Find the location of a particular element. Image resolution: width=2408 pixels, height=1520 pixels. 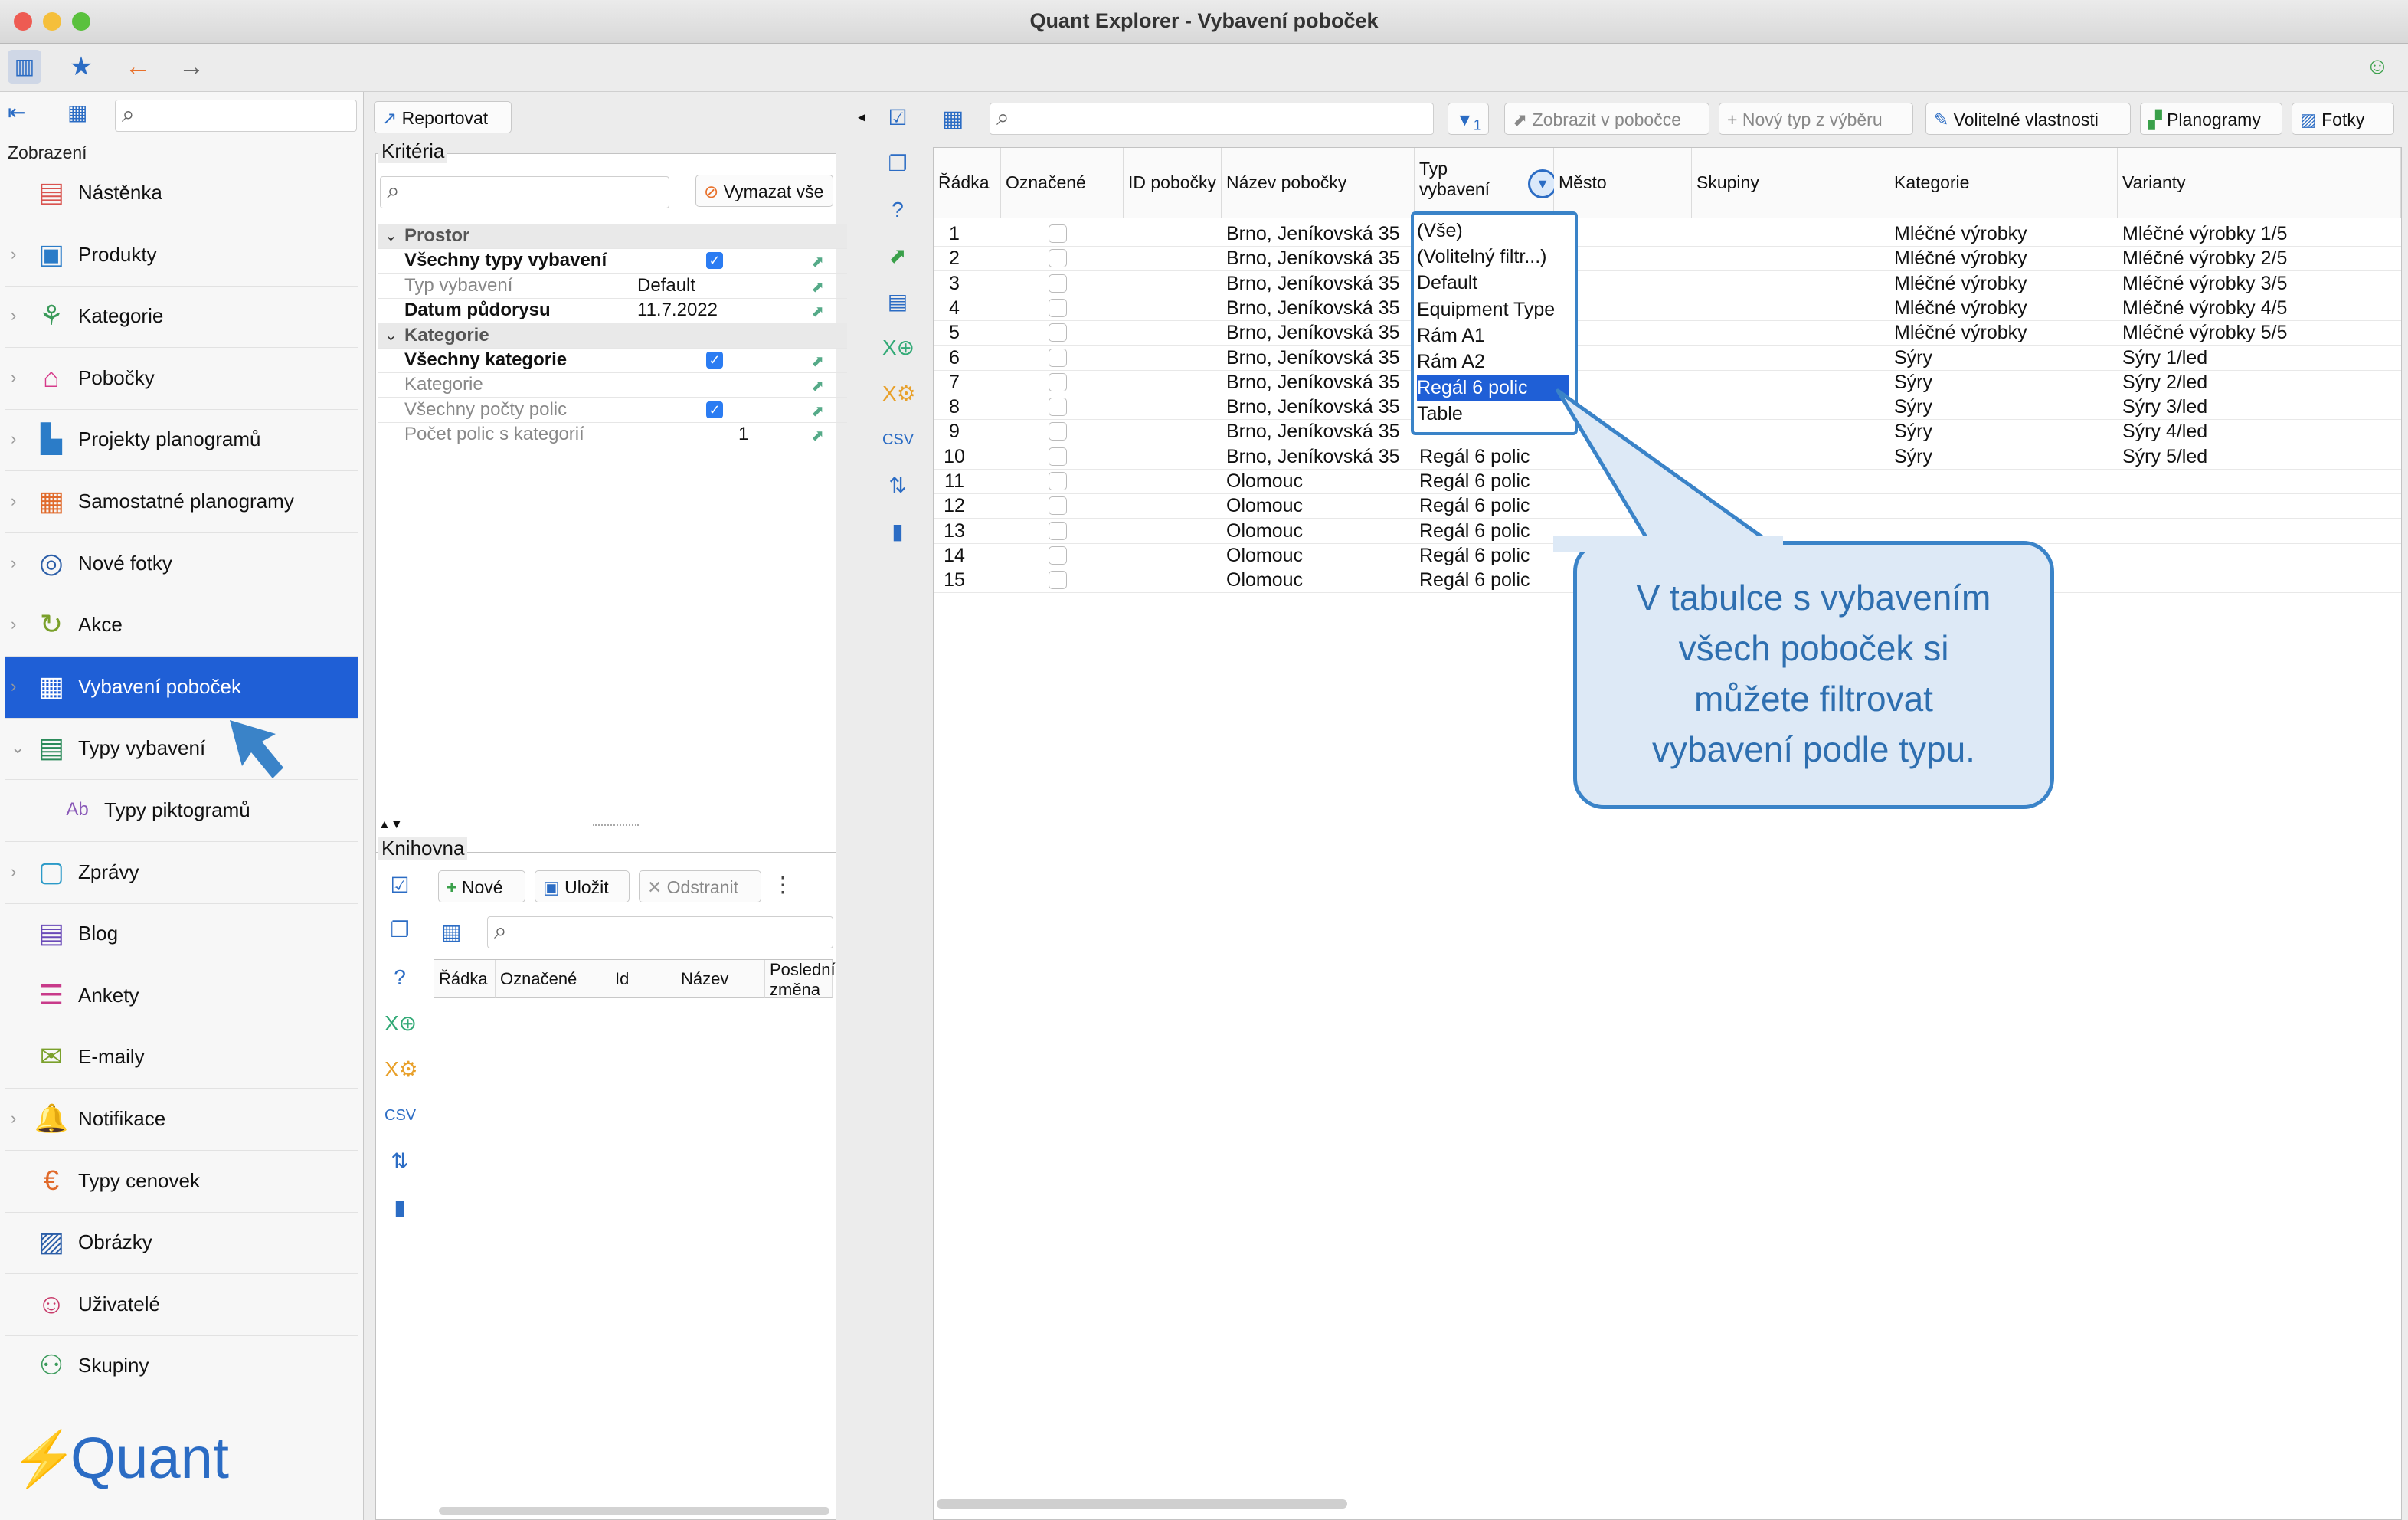

sidebar-item-9: › ▦ Vybavení poboček is located at coordinates (181, 688).